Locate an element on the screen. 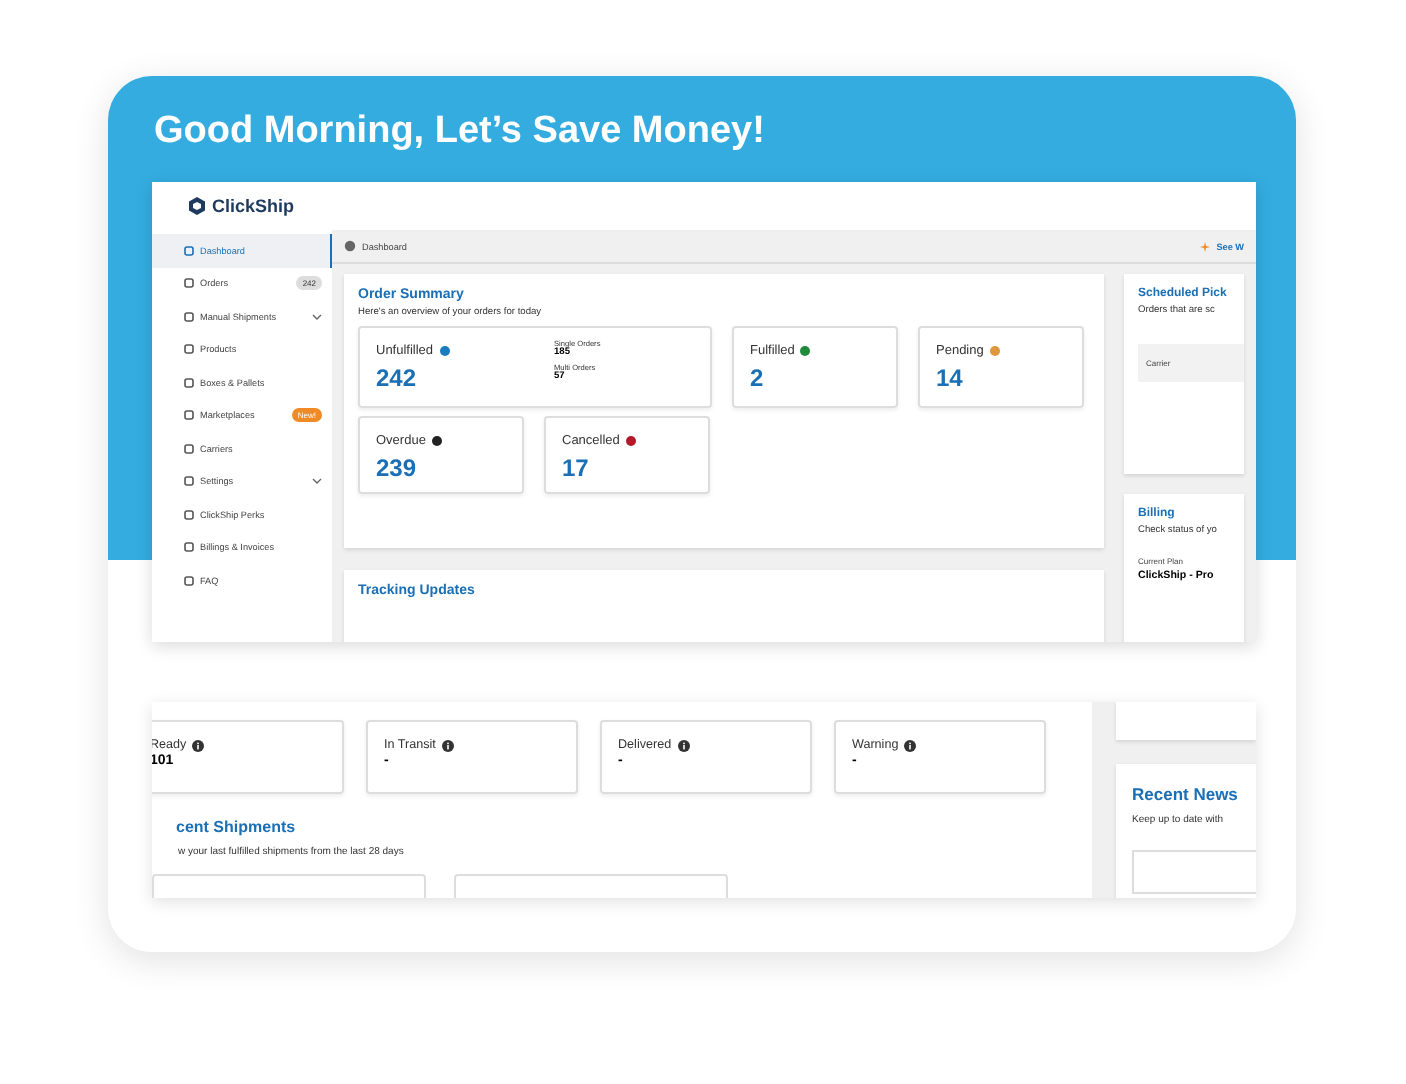 Image resolution: width=1406 pixels, height=1084 pixels. stat-value: 242 is located at coordinates (397, 378).